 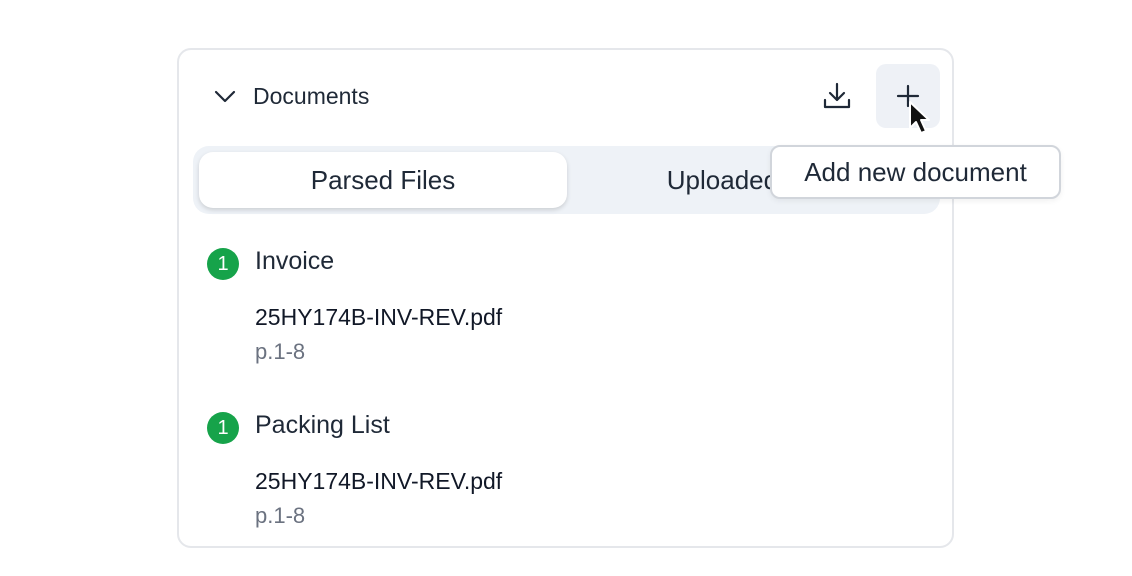 What do you see at coordinates (383, 180) in the screenshot?
I see `tab-parsed-files: Parsed Files` at bounding box center [383, 180].